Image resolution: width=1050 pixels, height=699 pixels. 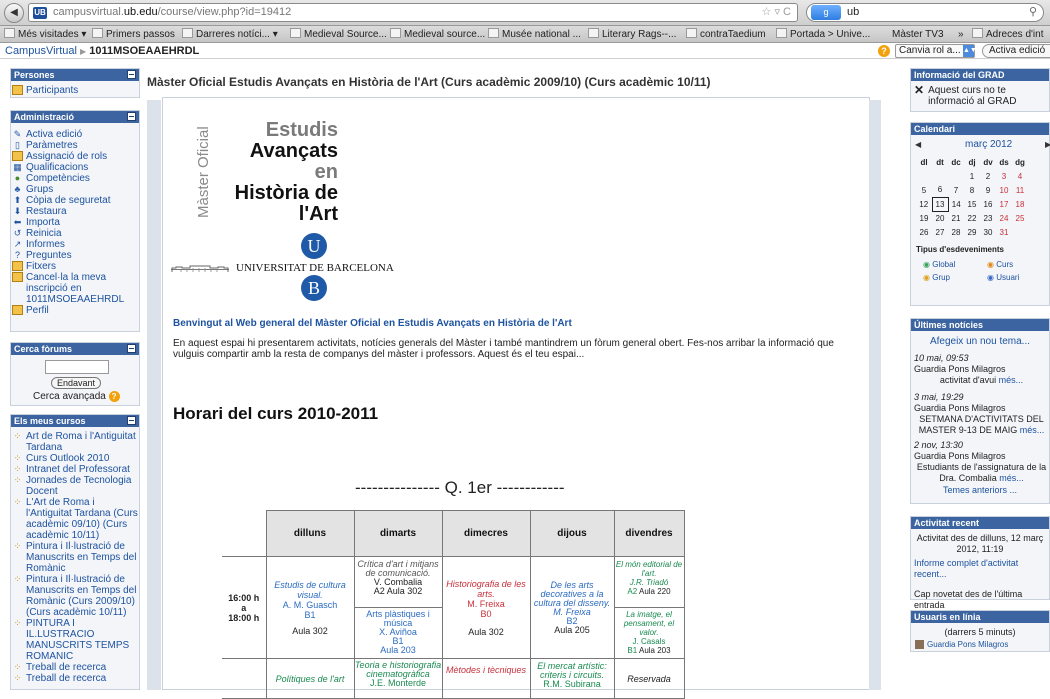 I want to click on calendar-day: 9, so click(x=988, y=190).